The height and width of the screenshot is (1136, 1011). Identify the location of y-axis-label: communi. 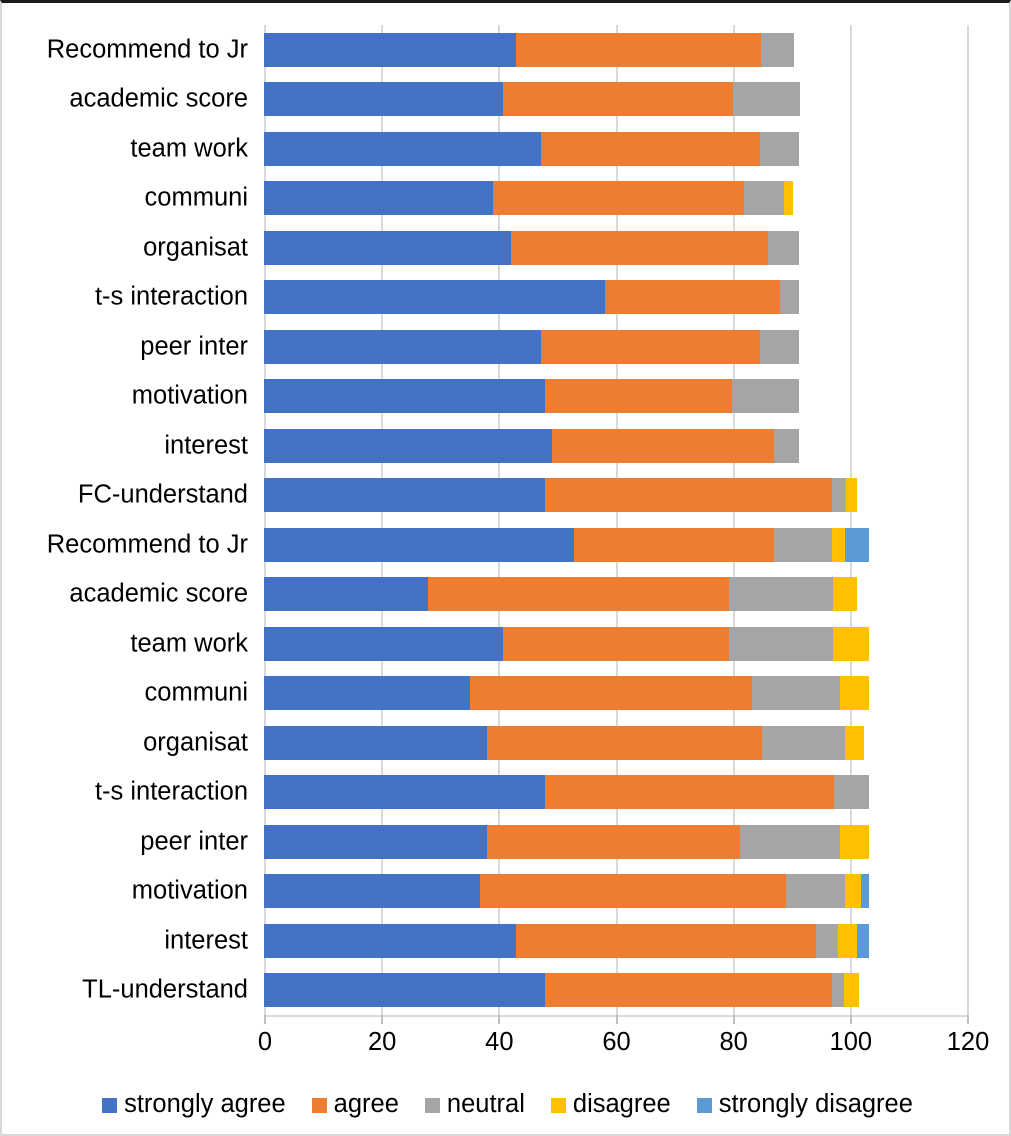
(196, 692).